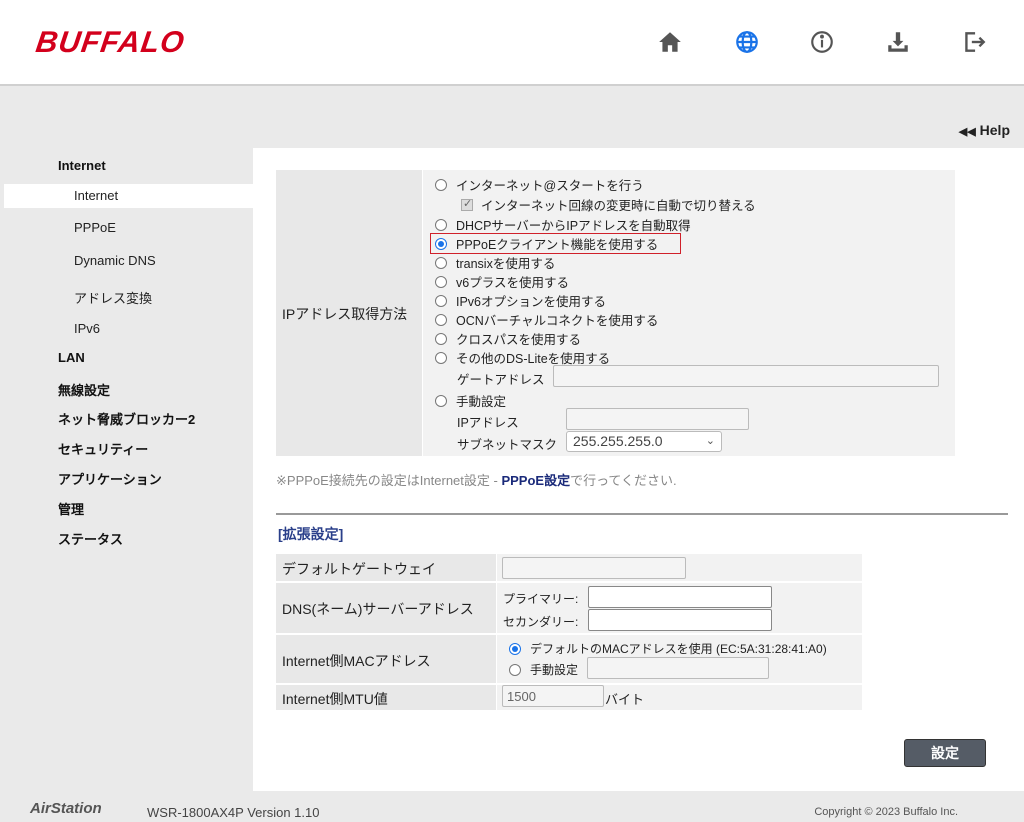  What do you see at coordinates (501, 380) in the screenshot?
I see `gateway-label: ゲートアドレス` at bounding box center [501, 380].